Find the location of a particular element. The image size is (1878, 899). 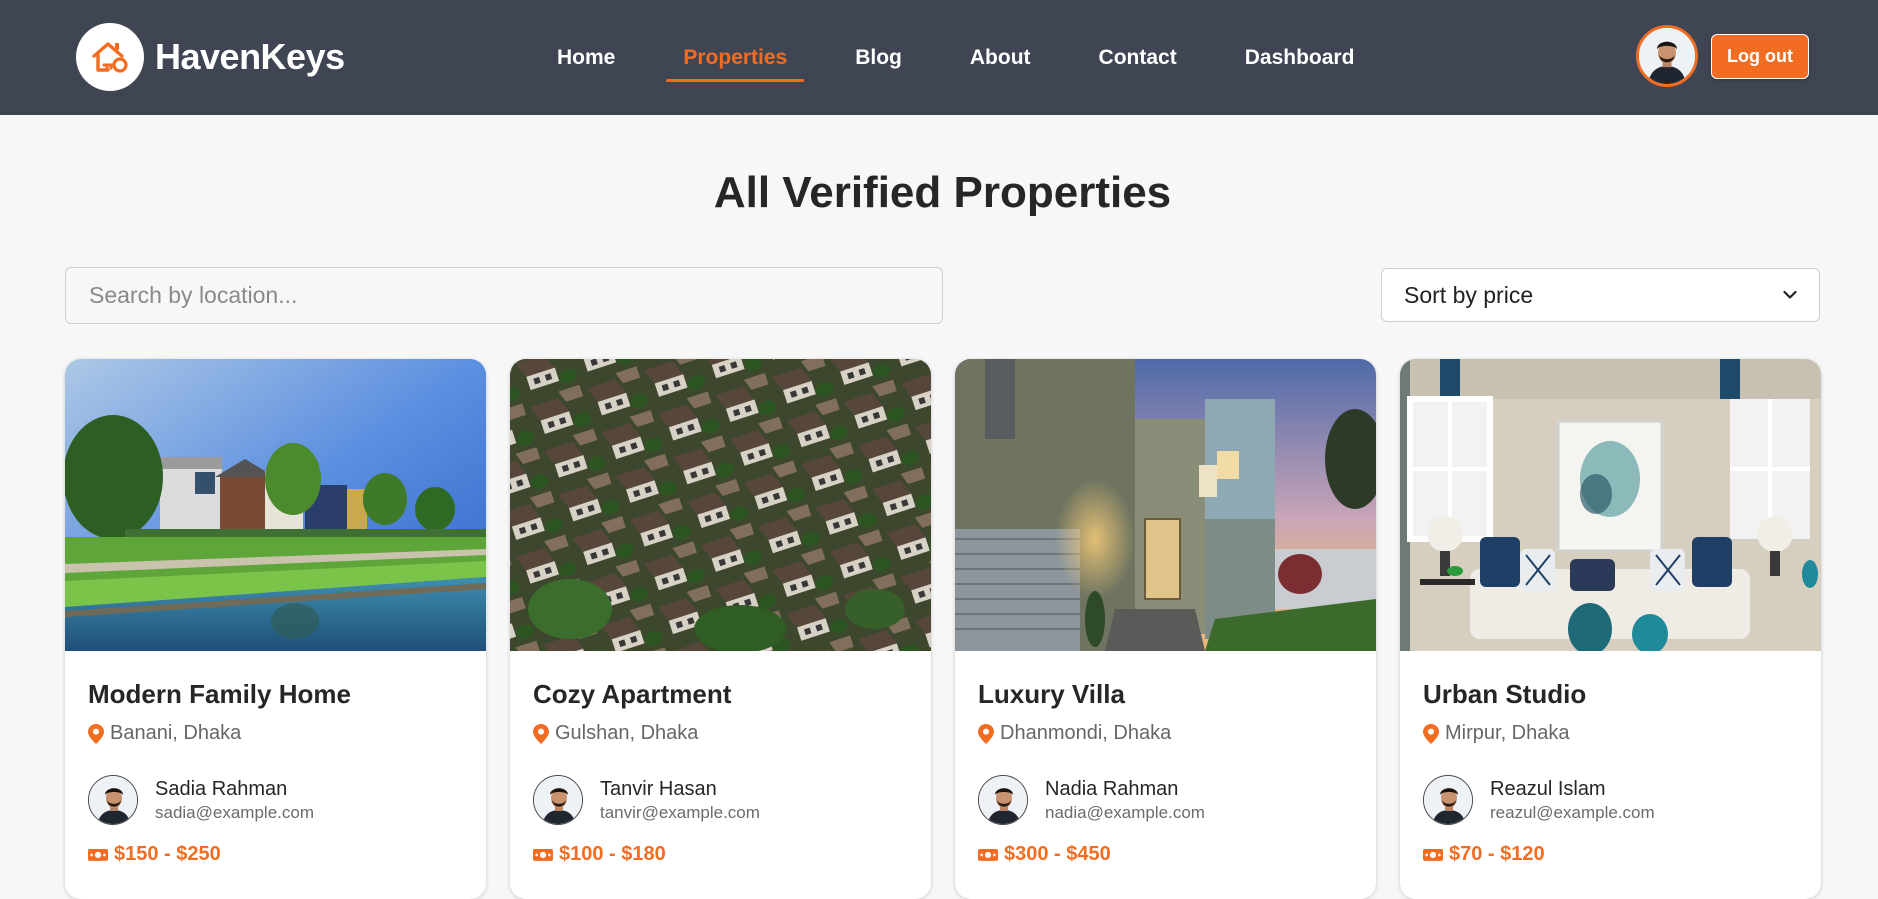

chevron-down-icon is located at coordinates (1790, 294).